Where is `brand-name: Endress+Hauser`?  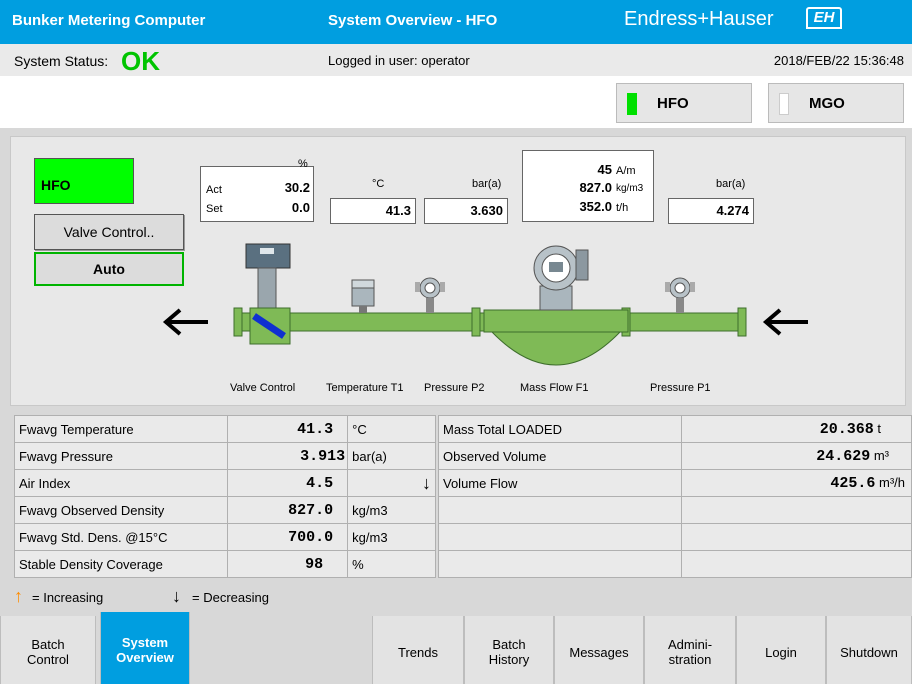
brand-name: Endress+Hauser is located at coordinates (699, 19).